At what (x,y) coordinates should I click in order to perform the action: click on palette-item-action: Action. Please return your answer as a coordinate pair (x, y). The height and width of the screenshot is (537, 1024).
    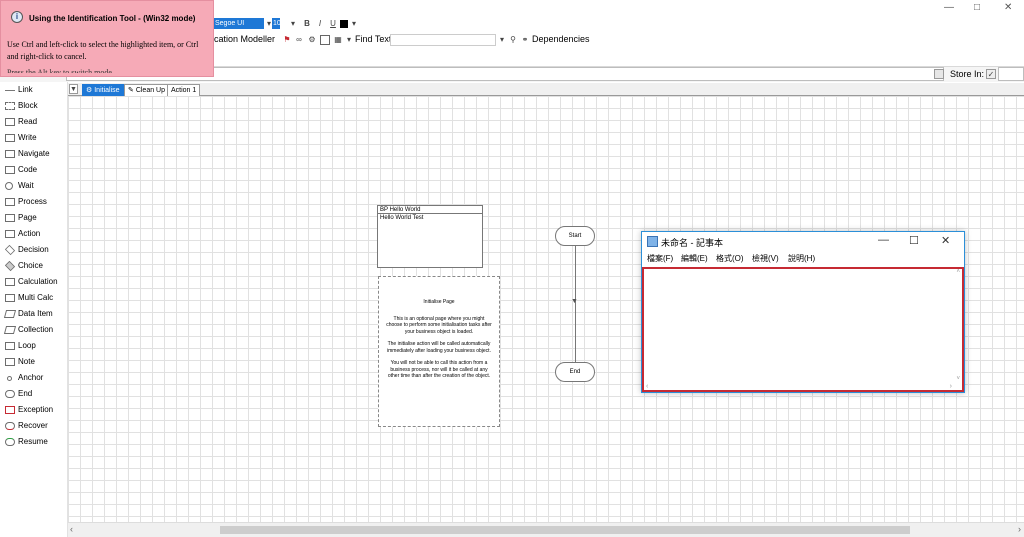
    Looking at the image, I should click on (35, 234).